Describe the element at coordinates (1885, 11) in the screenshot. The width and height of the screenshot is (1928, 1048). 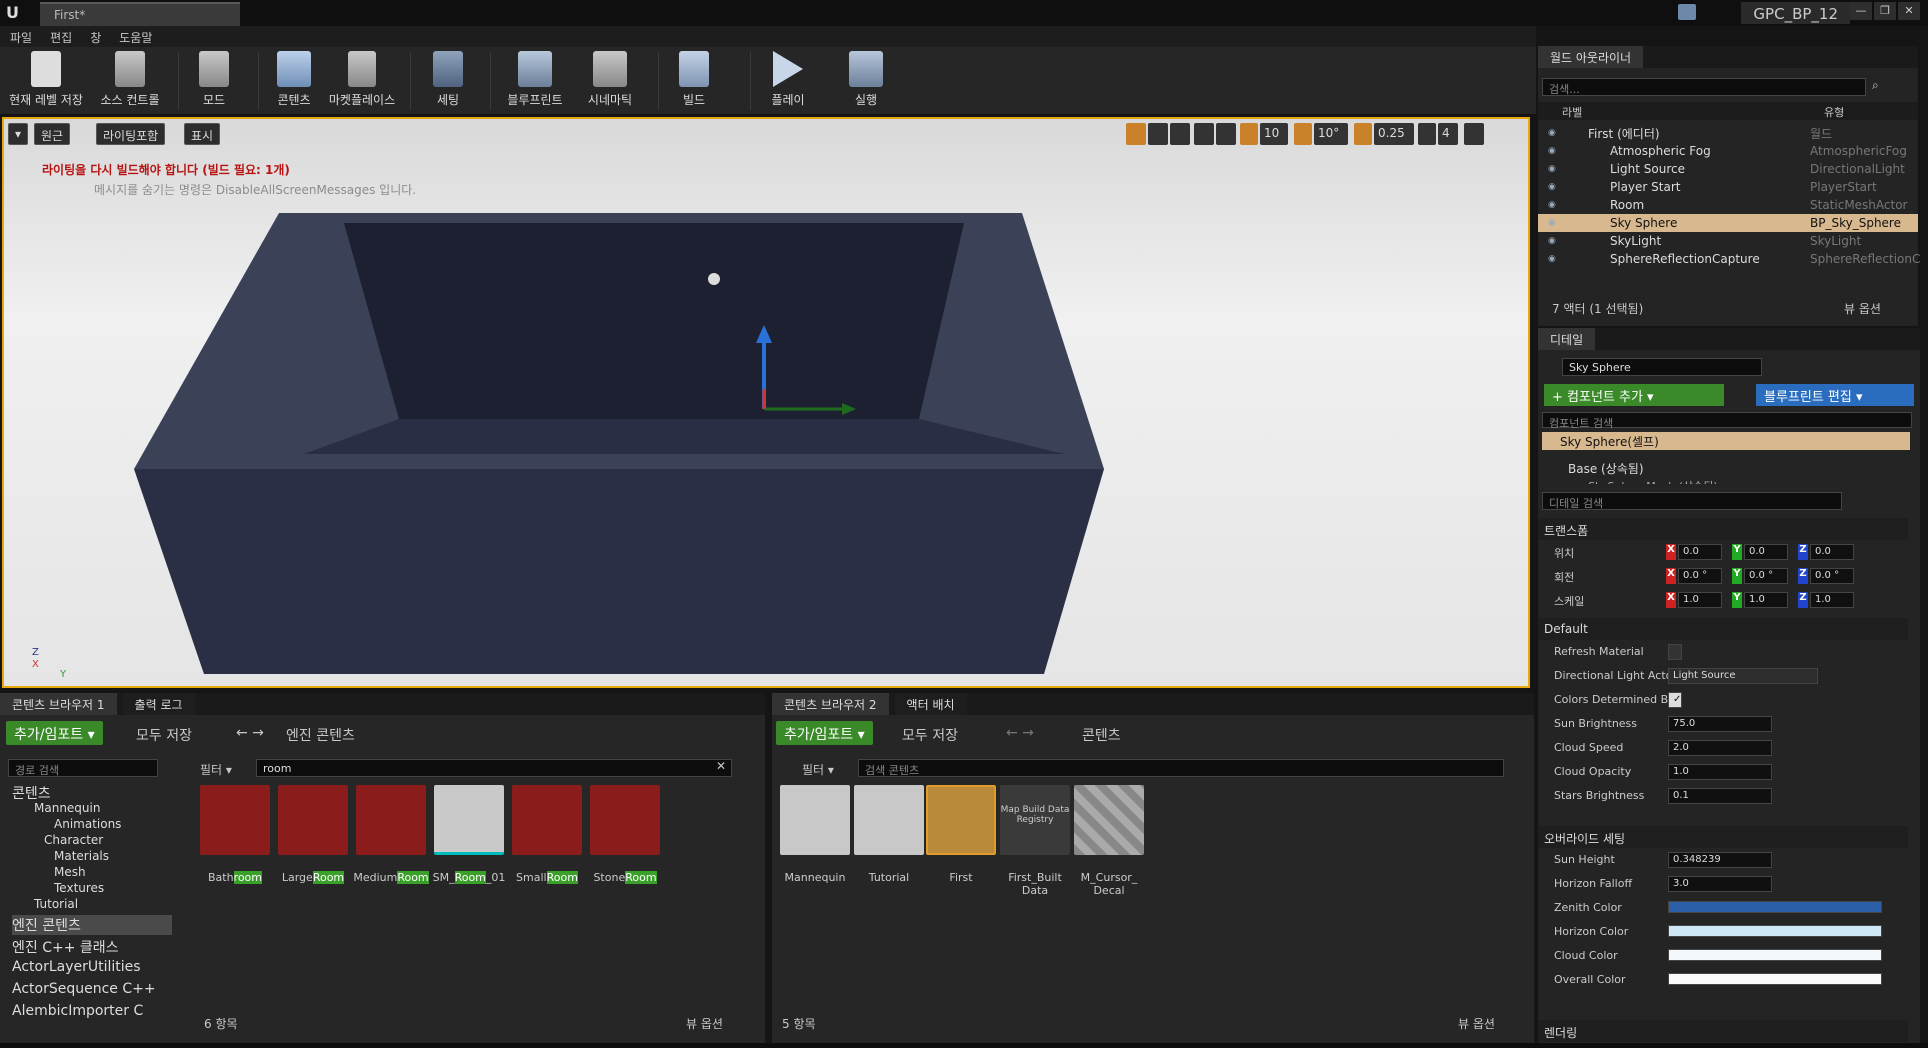
I see `maximize-icon: ❐` at that location.